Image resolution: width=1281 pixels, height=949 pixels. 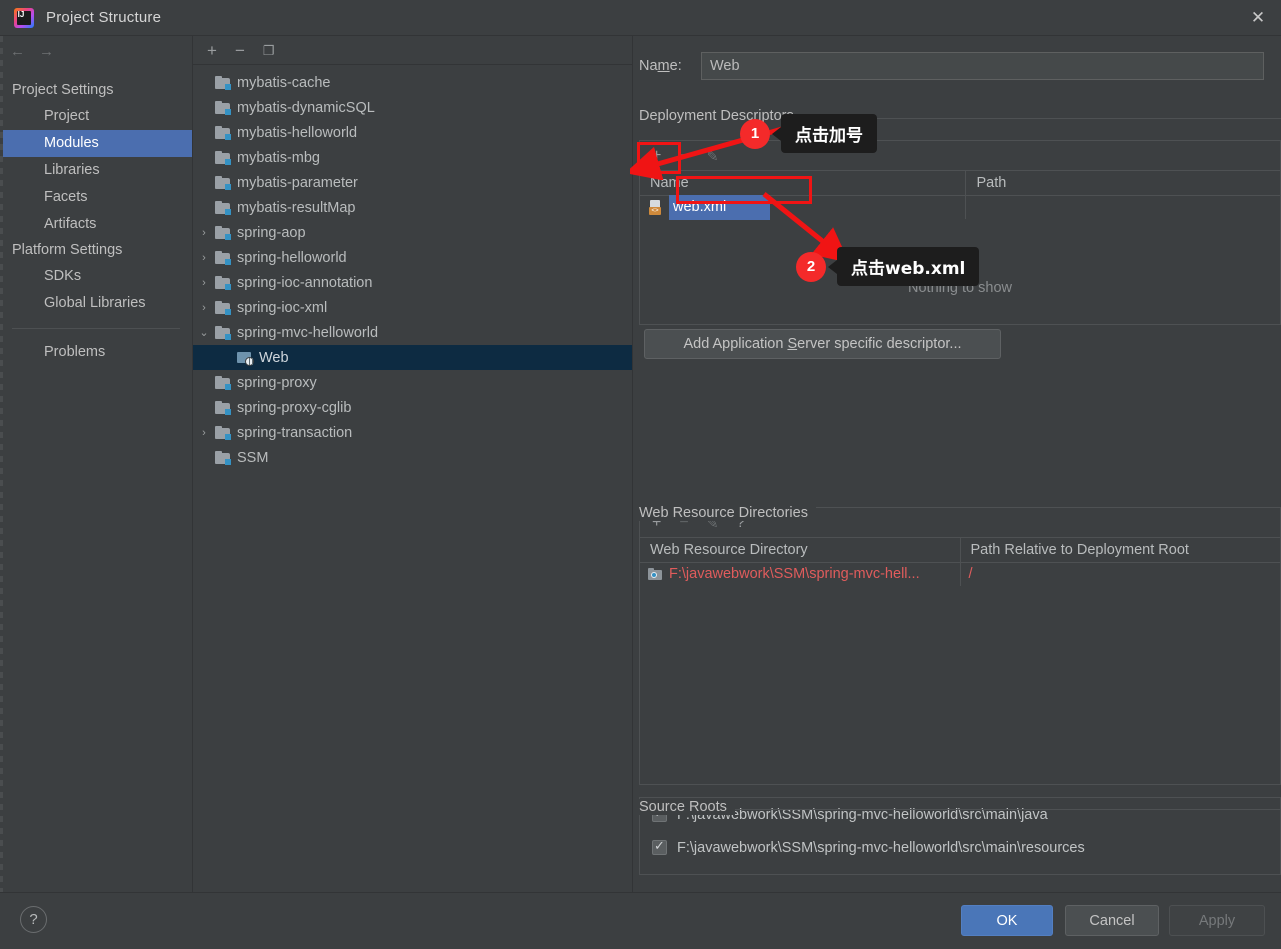 What do you see at coordinates (96, 197) in the screenshot?
I see `sidebar-item-facets: Facets` at bounding box center [96, 197].